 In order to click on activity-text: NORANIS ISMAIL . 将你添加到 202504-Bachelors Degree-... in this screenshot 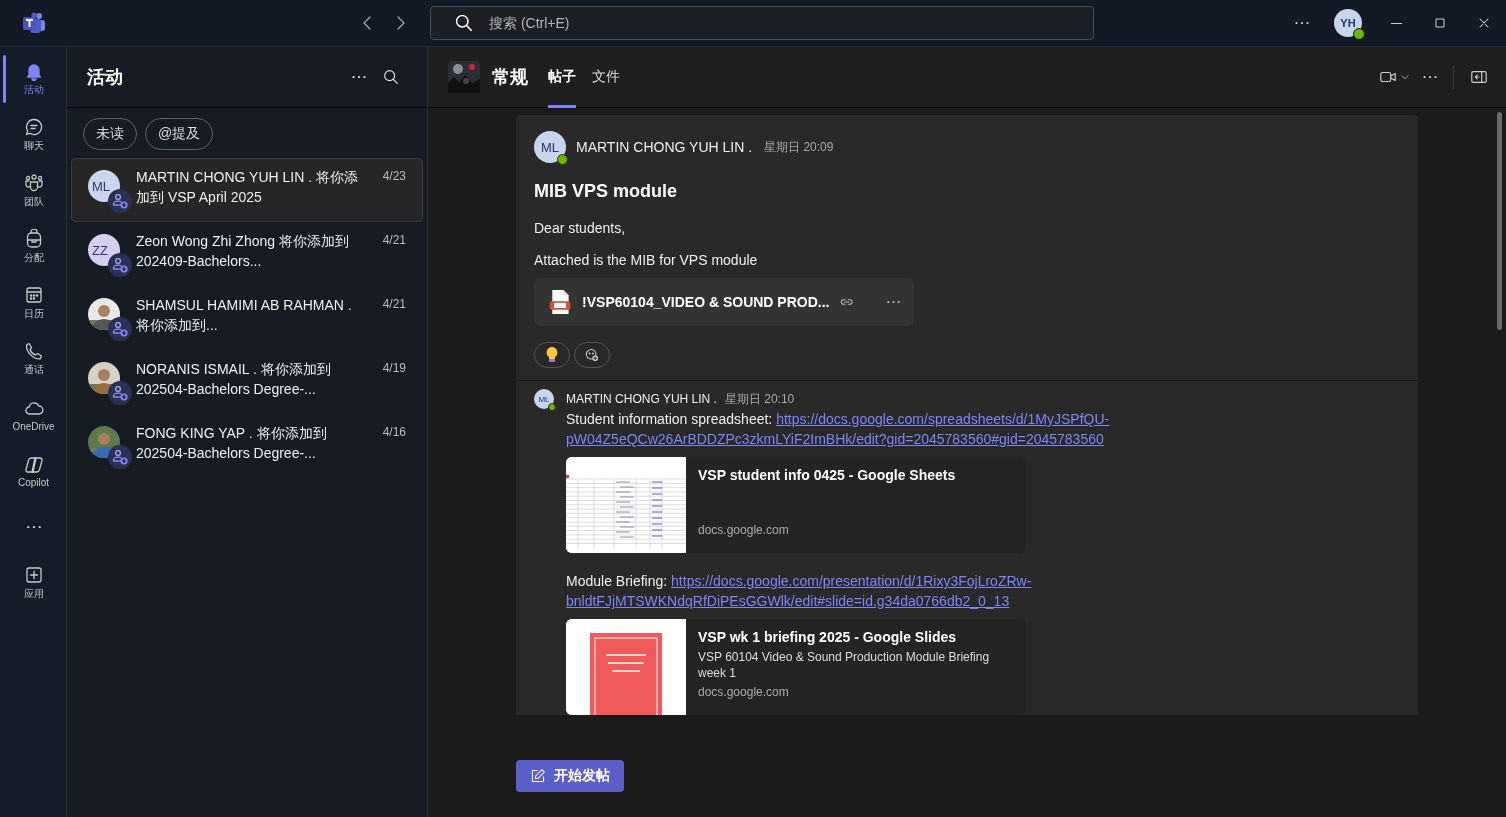, I will do `click(234, 379)`.